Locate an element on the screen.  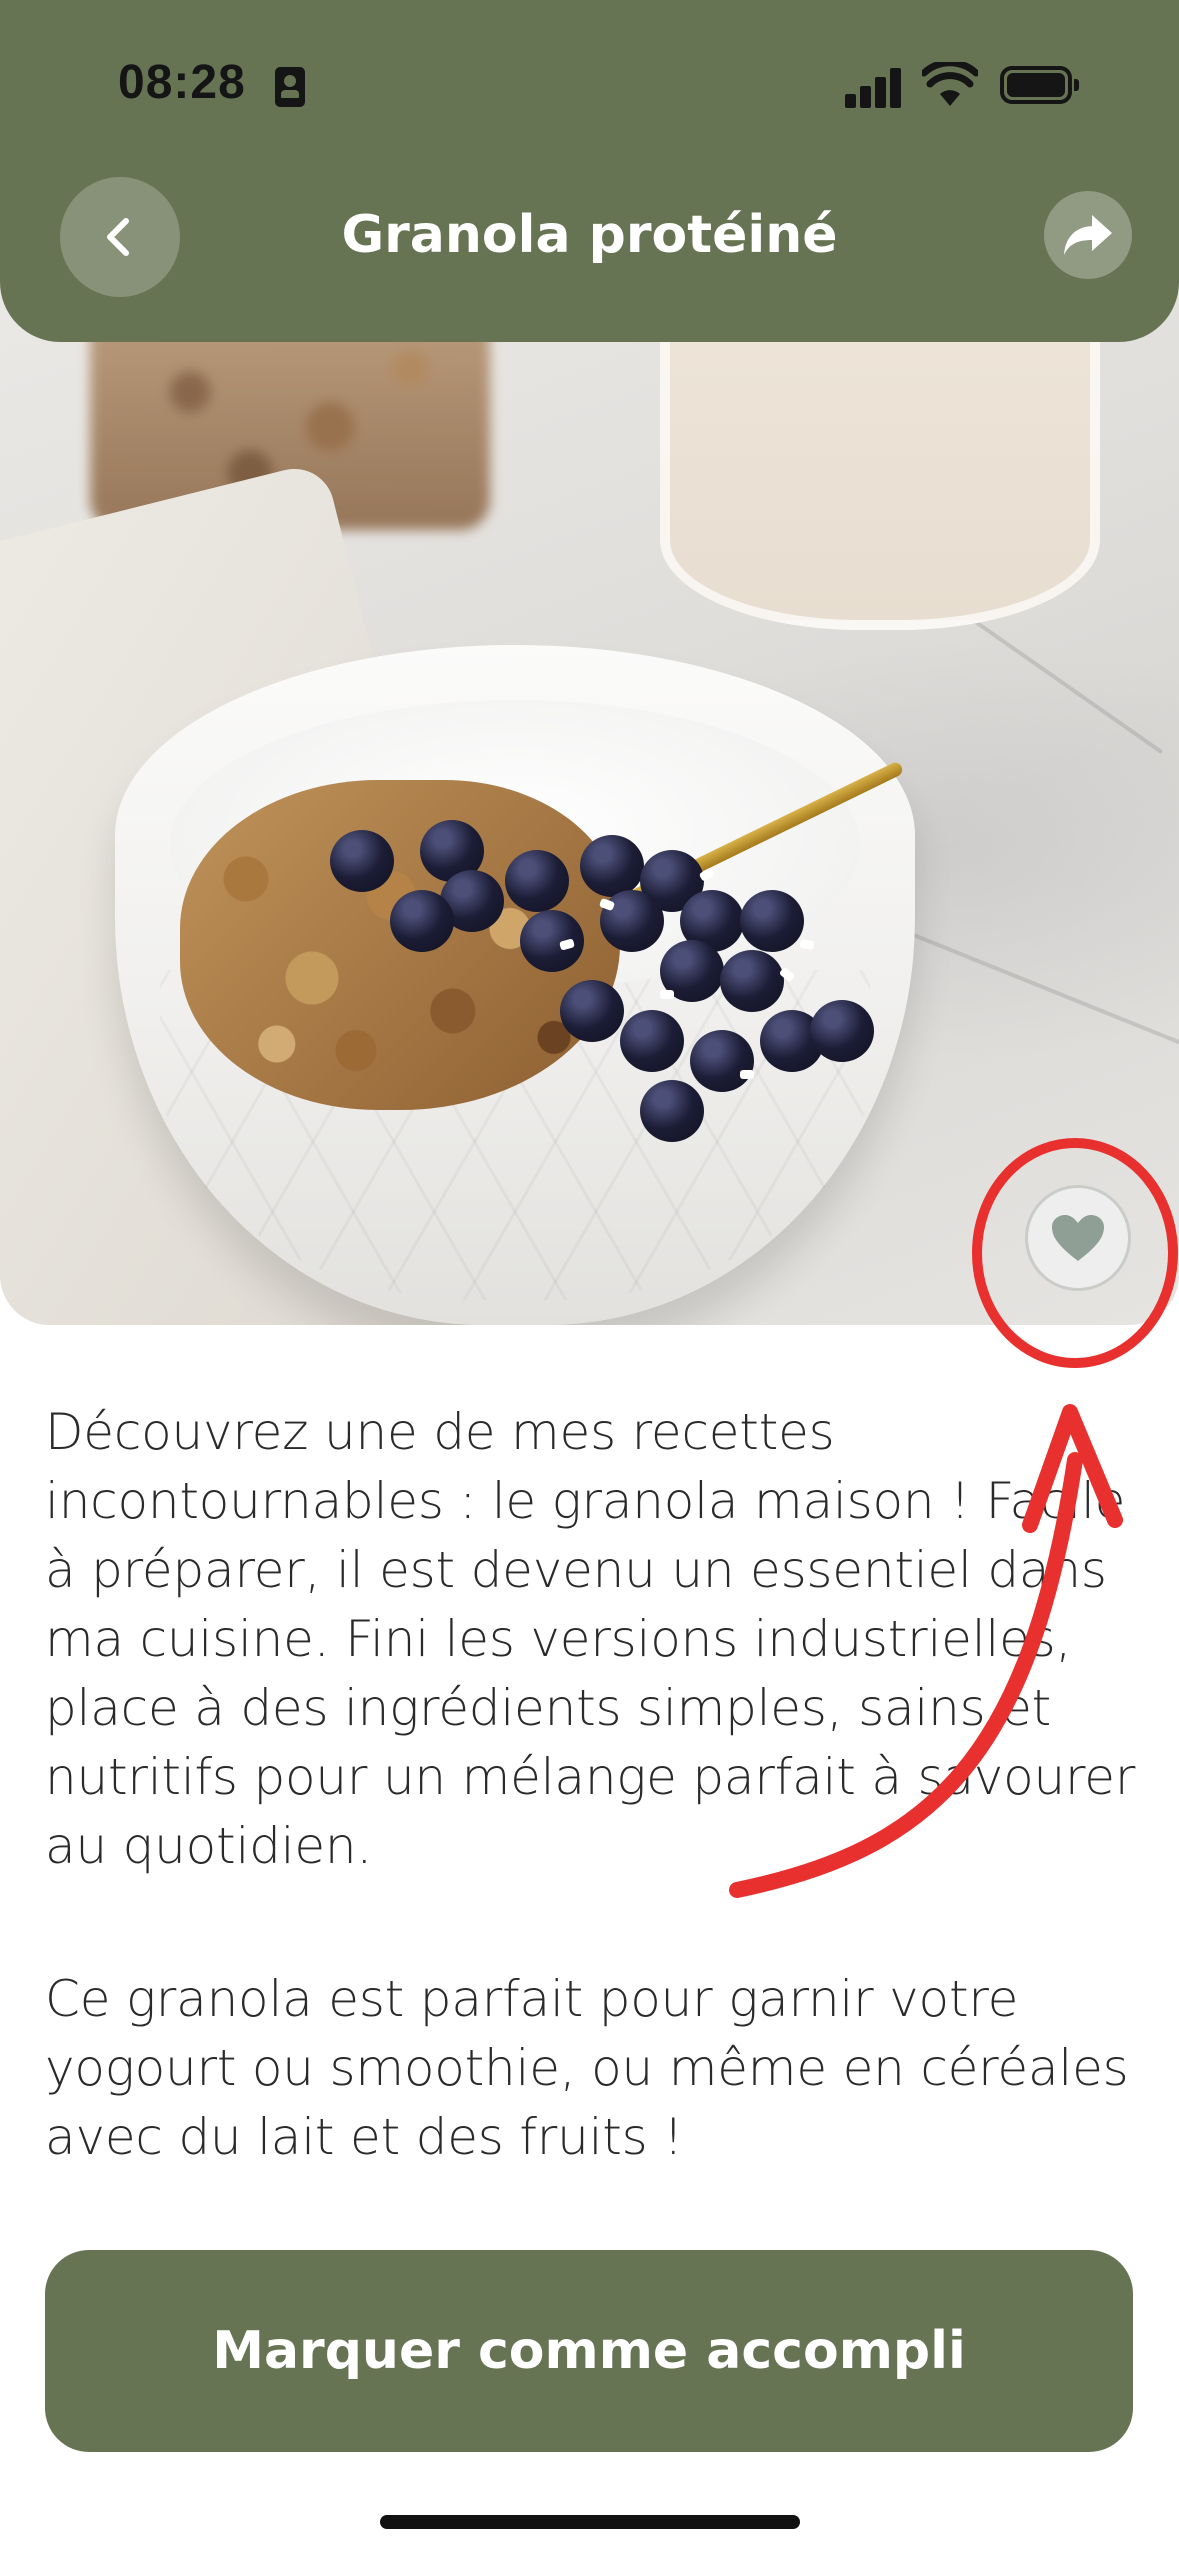
id-card-icon is located at coordinates (290, 87).